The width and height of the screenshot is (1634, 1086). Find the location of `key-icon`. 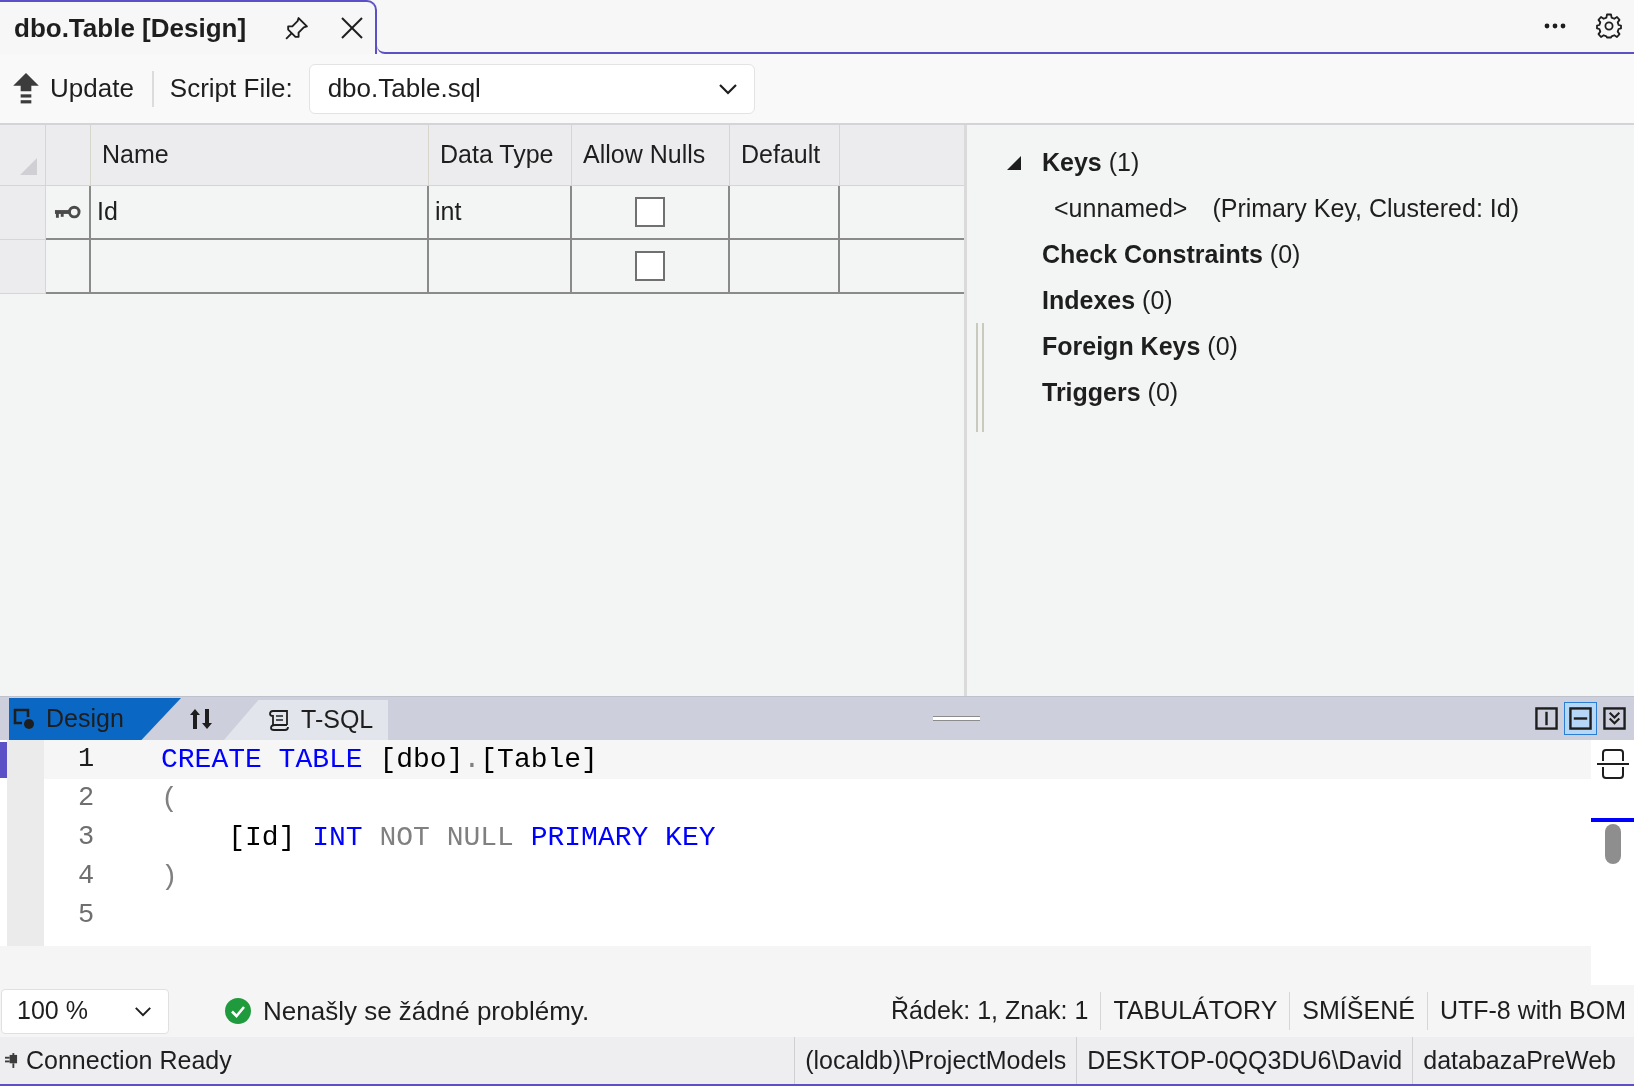

key-icon is located at coordinates (67, 212).